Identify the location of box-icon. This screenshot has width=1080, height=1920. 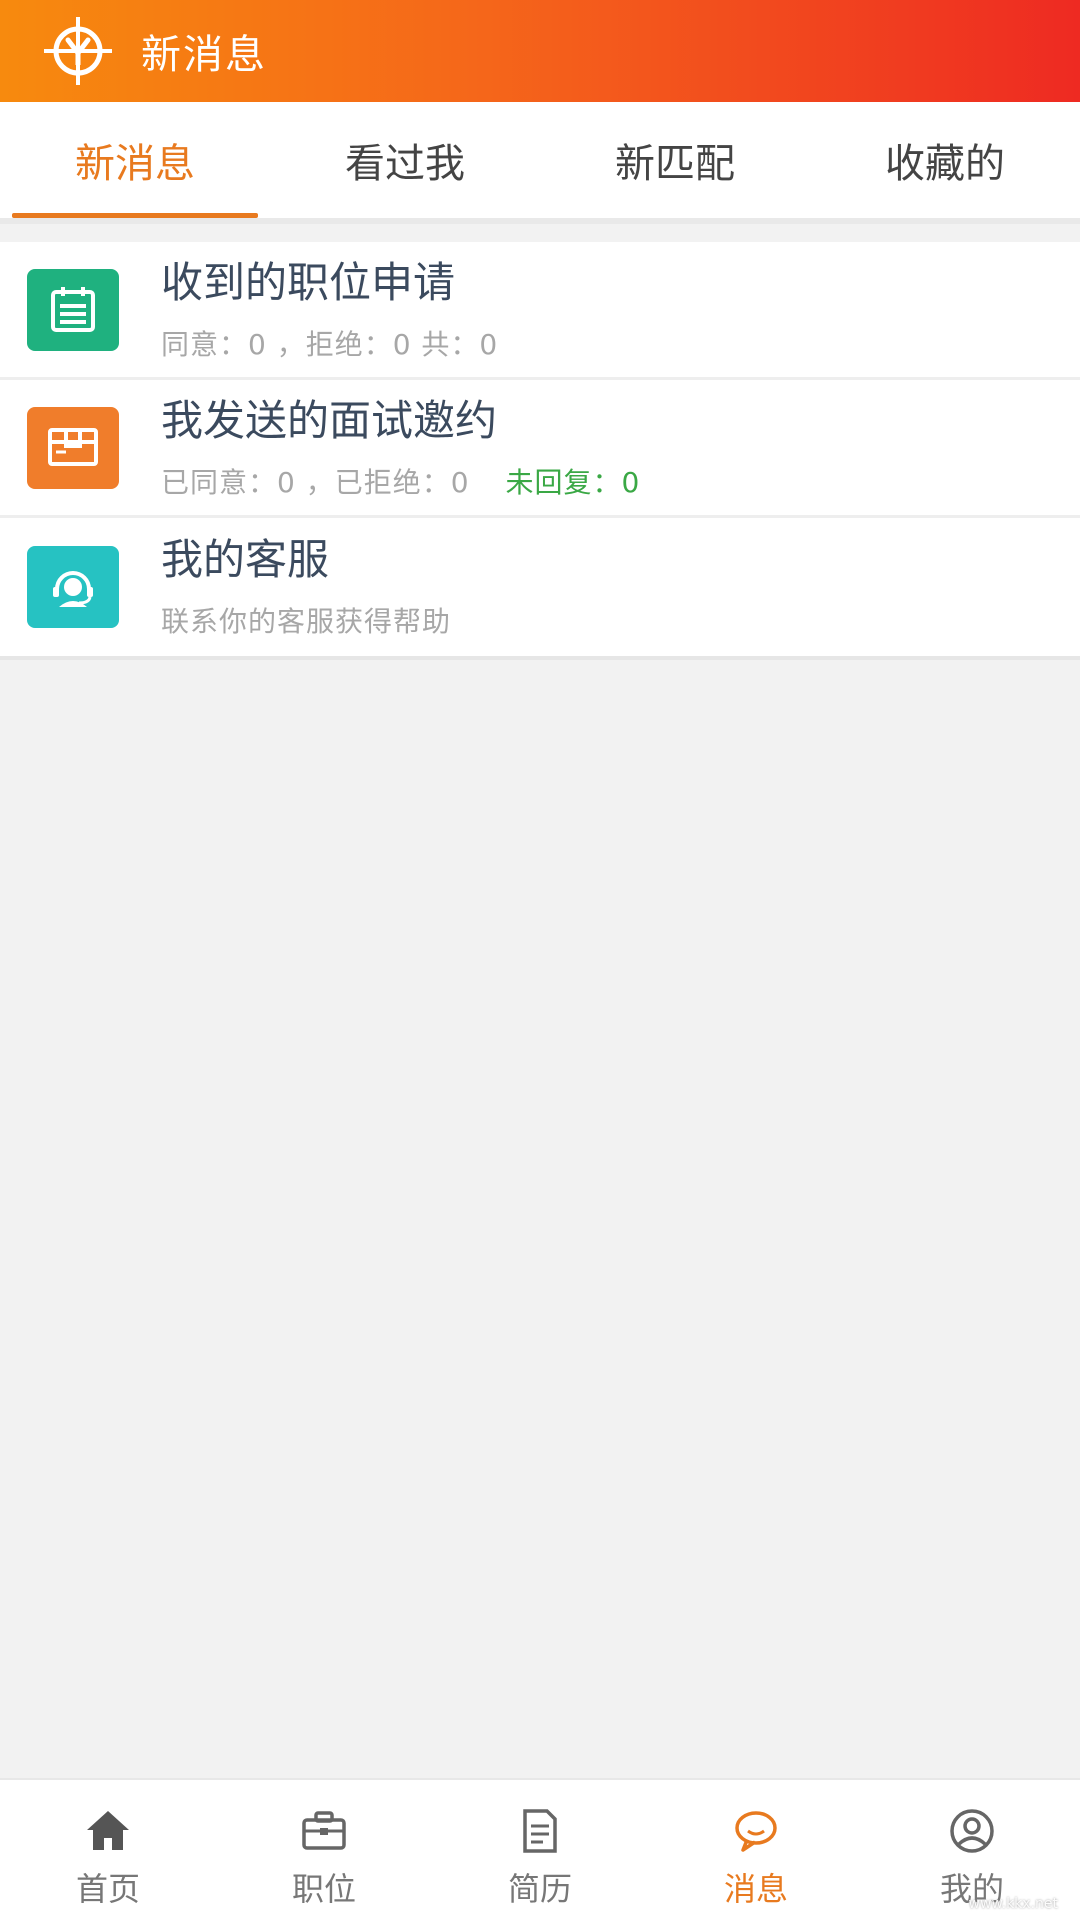
(73, 447).